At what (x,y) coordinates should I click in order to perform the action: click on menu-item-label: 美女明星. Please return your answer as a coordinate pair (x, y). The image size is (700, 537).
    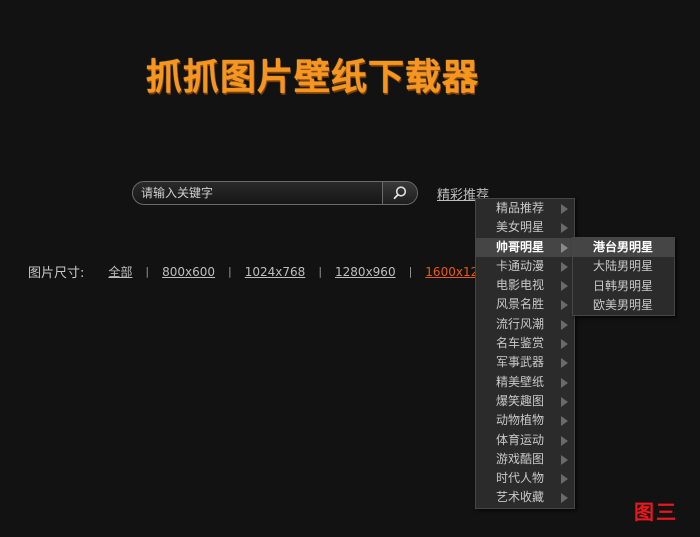
    Looking at the image, I should click on (520, 227).